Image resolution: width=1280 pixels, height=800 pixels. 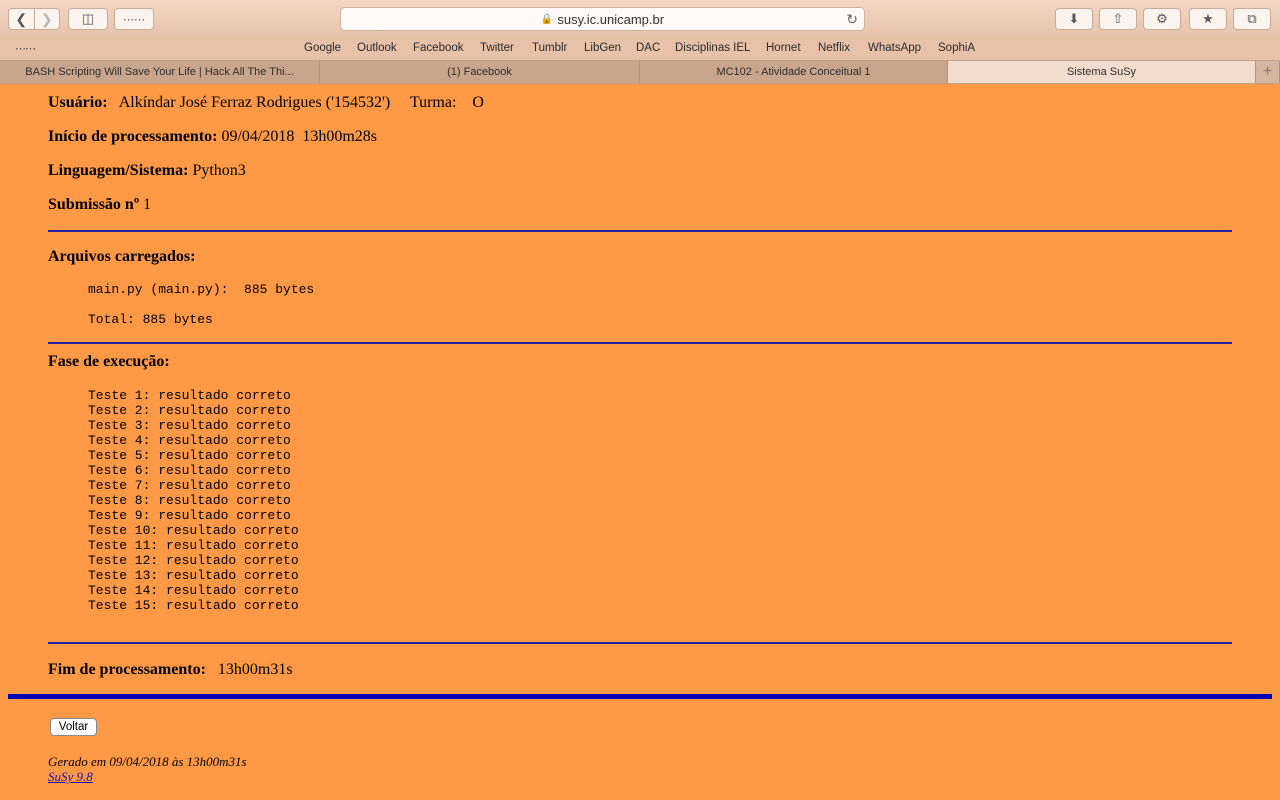 What do you see at coordinates (547, 19) in the screenshot?
I see `lock-icon: 🔒` at bounding box center [547, 19].